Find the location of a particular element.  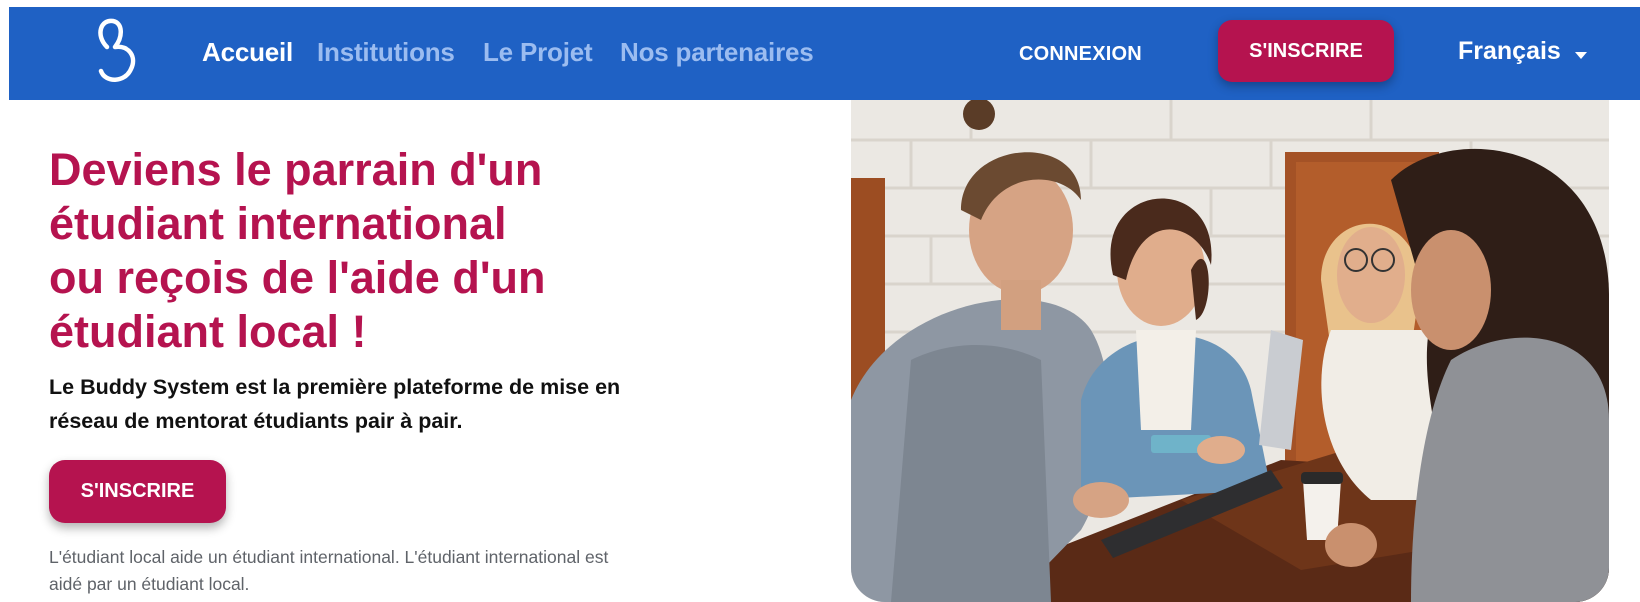

signup-button-navbar-label: S'INSCRIRE is located at coordinates (1306, 51).